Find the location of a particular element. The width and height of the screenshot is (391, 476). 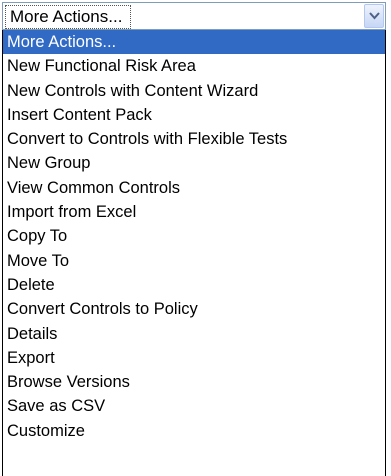

option-copy-to: Copy To is located at coordinates (194, 236).